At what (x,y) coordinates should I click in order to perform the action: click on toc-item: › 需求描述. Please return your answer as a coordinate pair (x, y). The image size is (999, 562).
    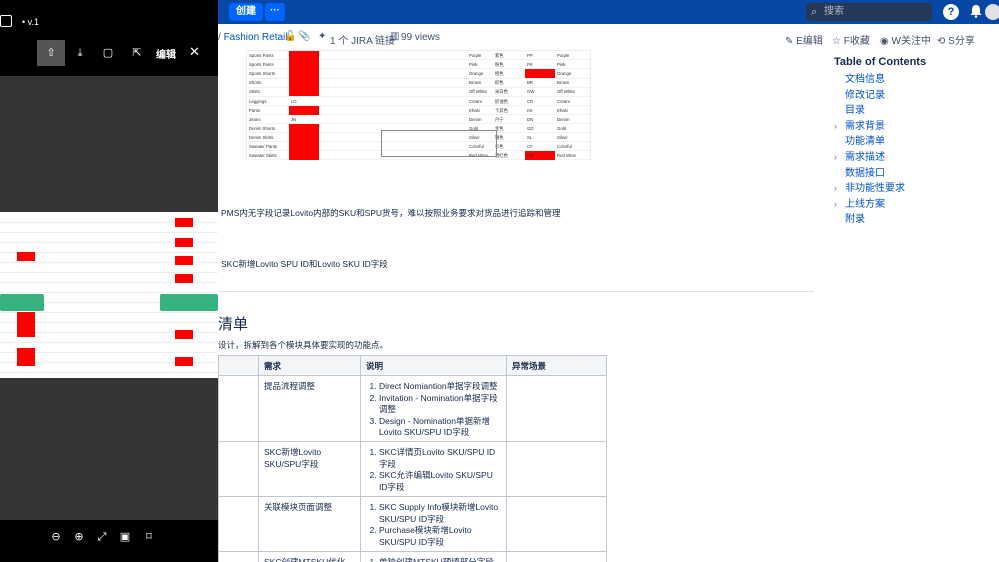
    Looking at the image, I should click on (914, 158).